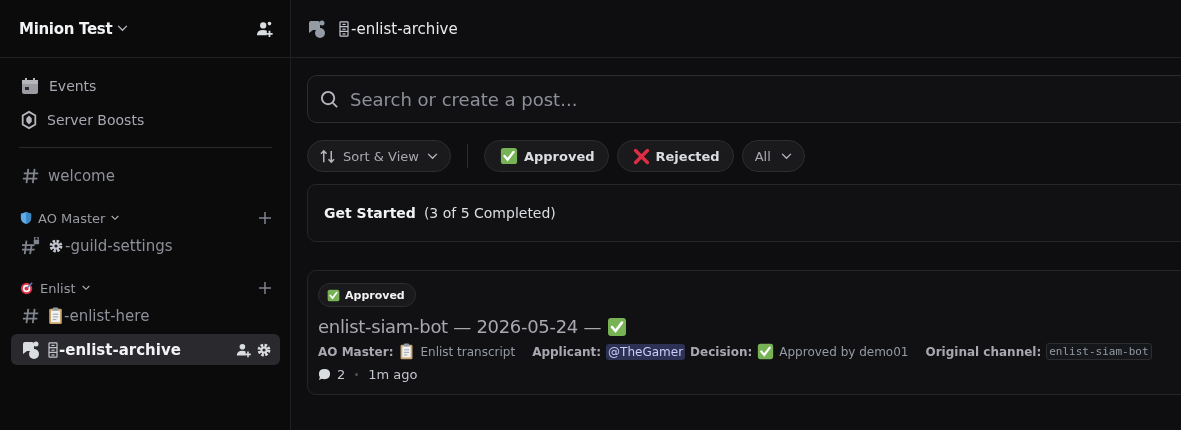 This screenshot has width=1181, height=430. Describe the element at coordinates (393, 374) in the screenshot. I see `timestamp: 1m ago` at that location.